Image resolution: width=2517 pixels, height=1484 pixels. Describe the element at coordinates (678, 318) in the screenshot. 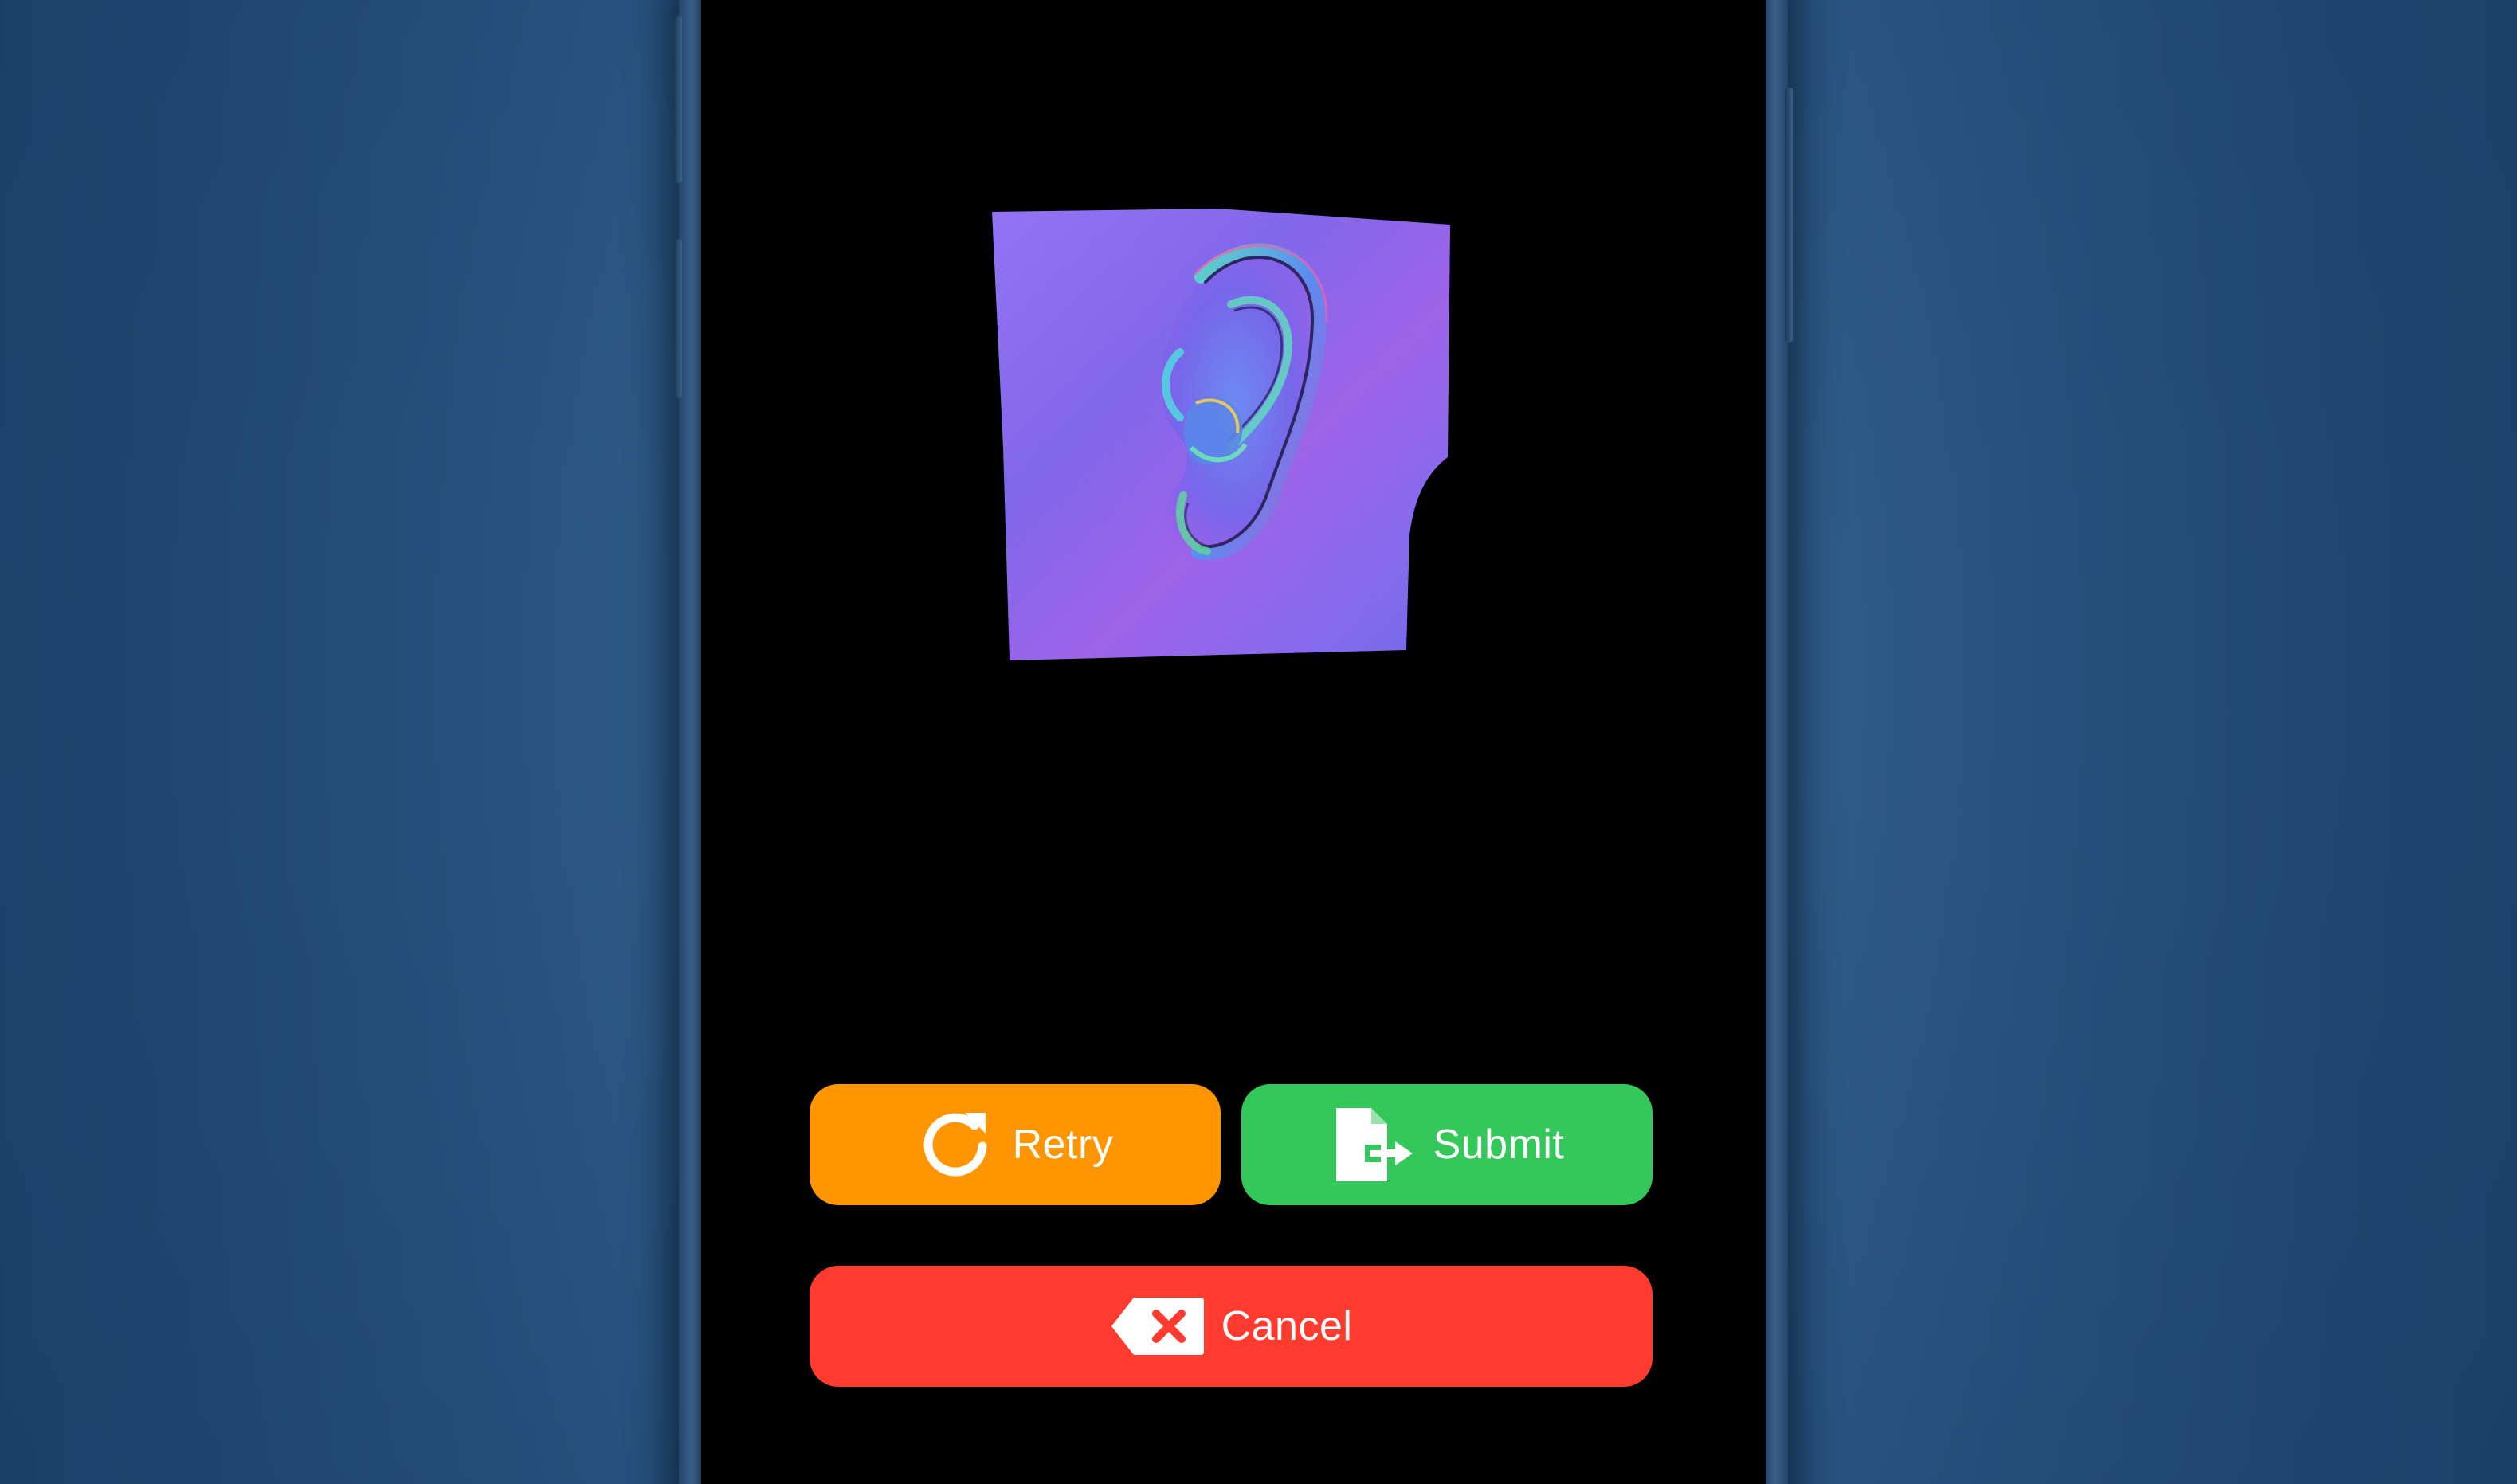

I see `phone-side-button-left-bottom` at that location.